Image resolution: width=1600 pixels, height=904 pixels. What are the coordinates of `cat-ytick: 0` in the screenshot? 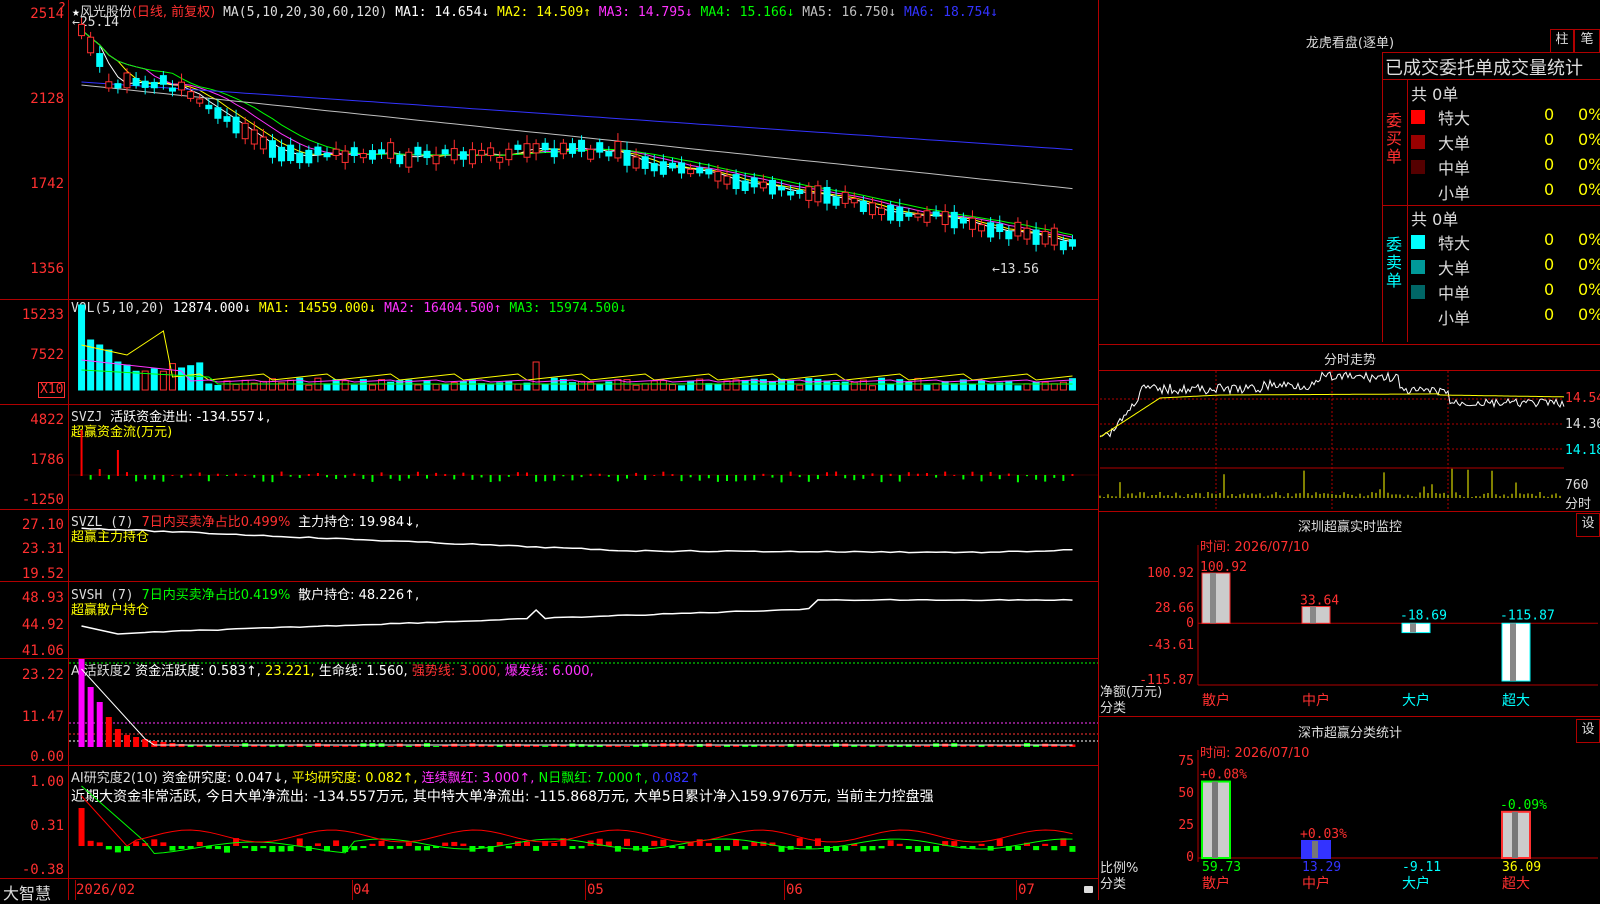 It's located at (1190, 857).